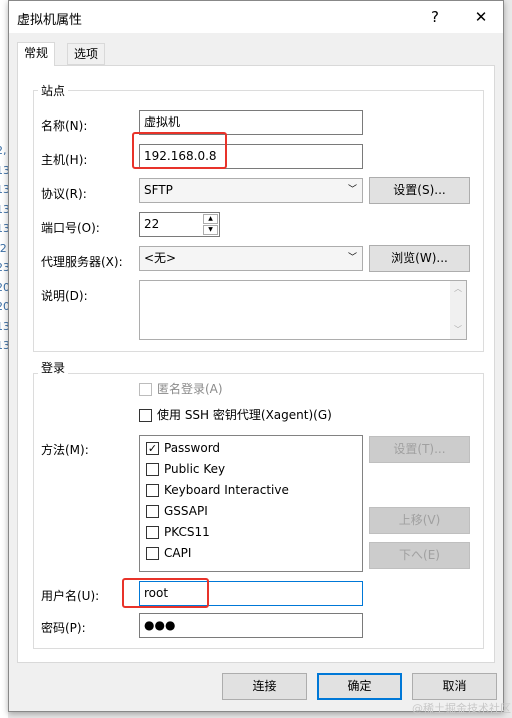 Image resolution: width=512 pixels, height=718 pixels. I want to click on connect-button: 连接, so click(264, 686).